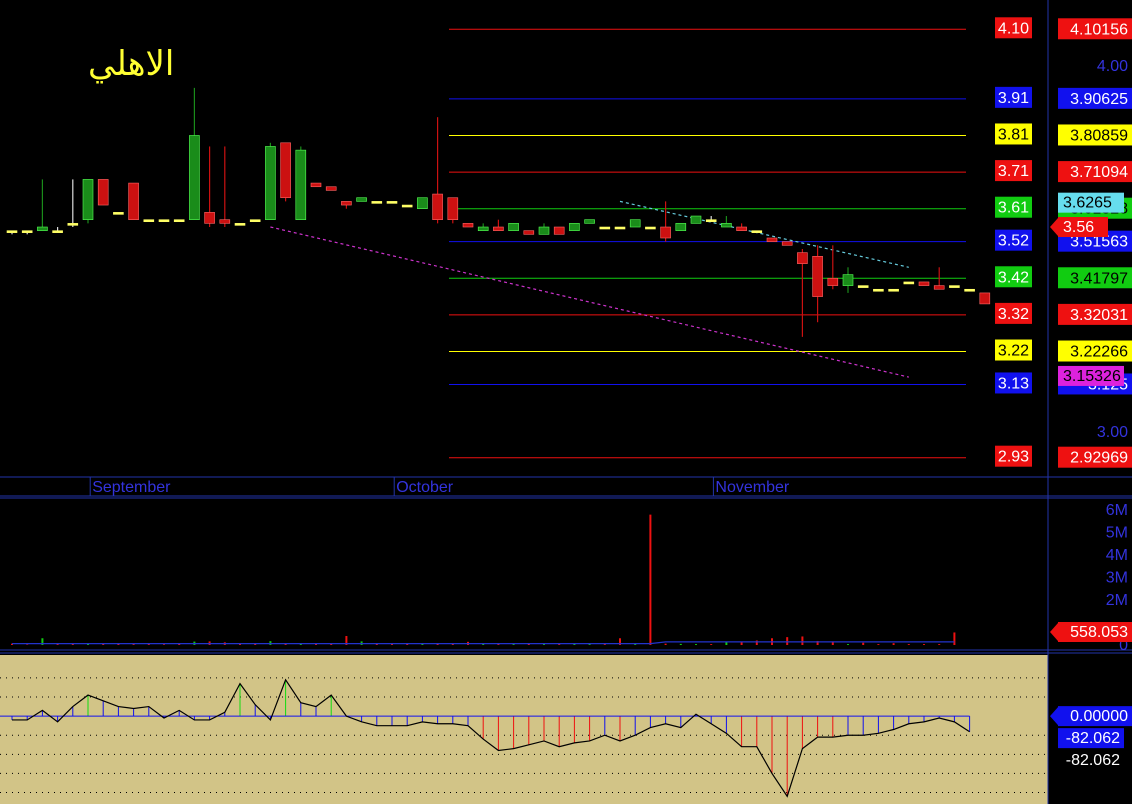 This screenshot has width=1132, height=804. Describe the element at coordinates (1099, 278) in the screenshot. I see `axis-price-label: 3.41797` at that location.